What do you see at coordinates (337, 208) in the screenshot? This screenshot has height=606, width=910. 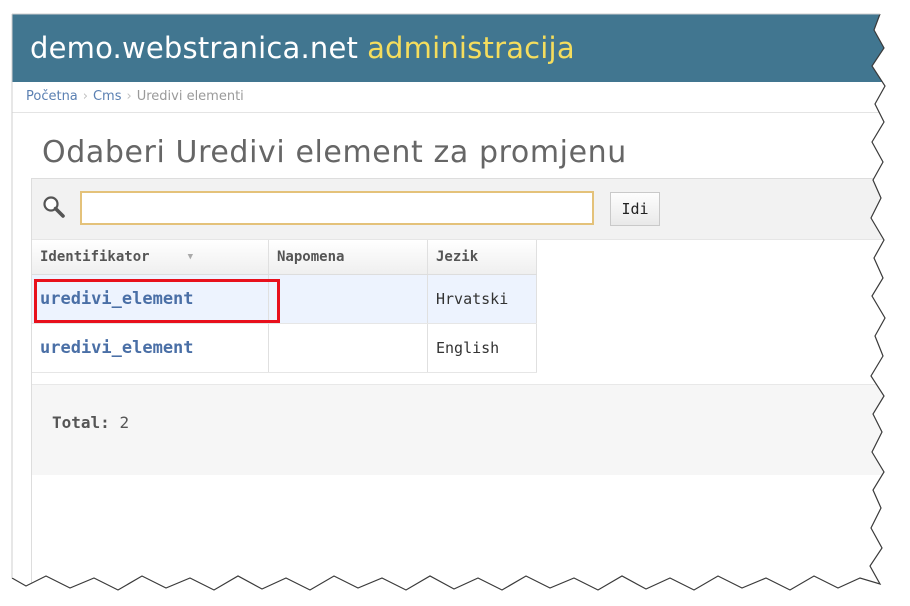 I see `search-input` at bounding box center [337, 208].